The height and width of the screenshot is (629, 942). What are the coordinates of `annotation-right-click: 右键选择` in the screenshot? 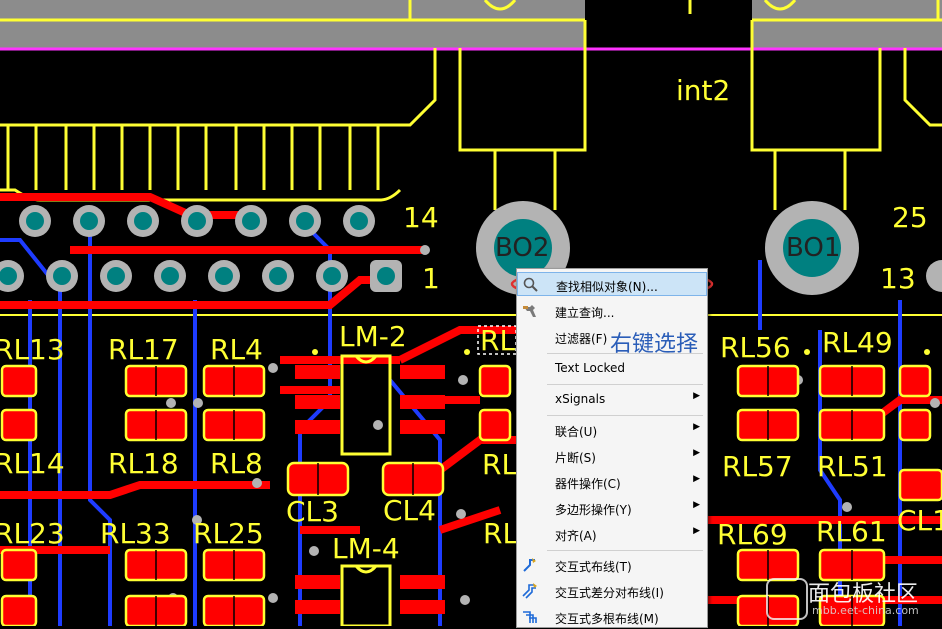 It's located at (654, 344).